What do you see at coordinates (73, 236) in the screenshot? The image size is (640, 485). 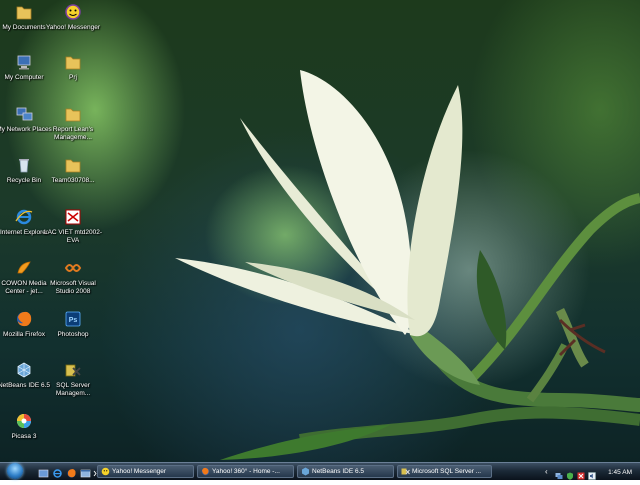 I see `icon-label: LAC VIET mtd2002-EVA` at bounding box center [73, 236].